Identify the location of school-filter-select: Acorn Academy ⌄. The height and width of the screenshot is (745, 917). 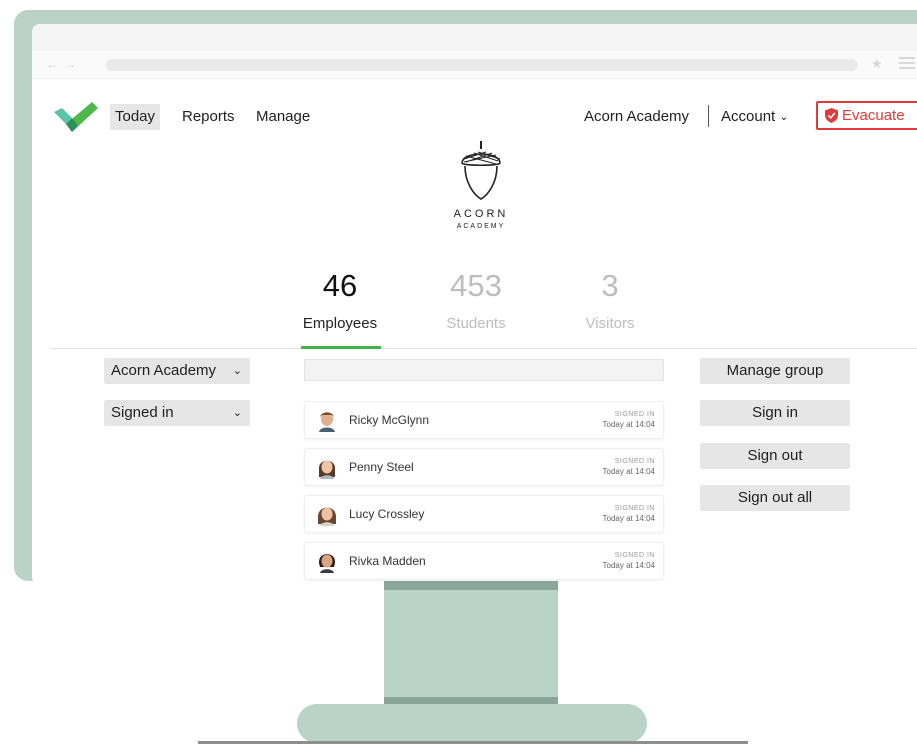
(177, 371).